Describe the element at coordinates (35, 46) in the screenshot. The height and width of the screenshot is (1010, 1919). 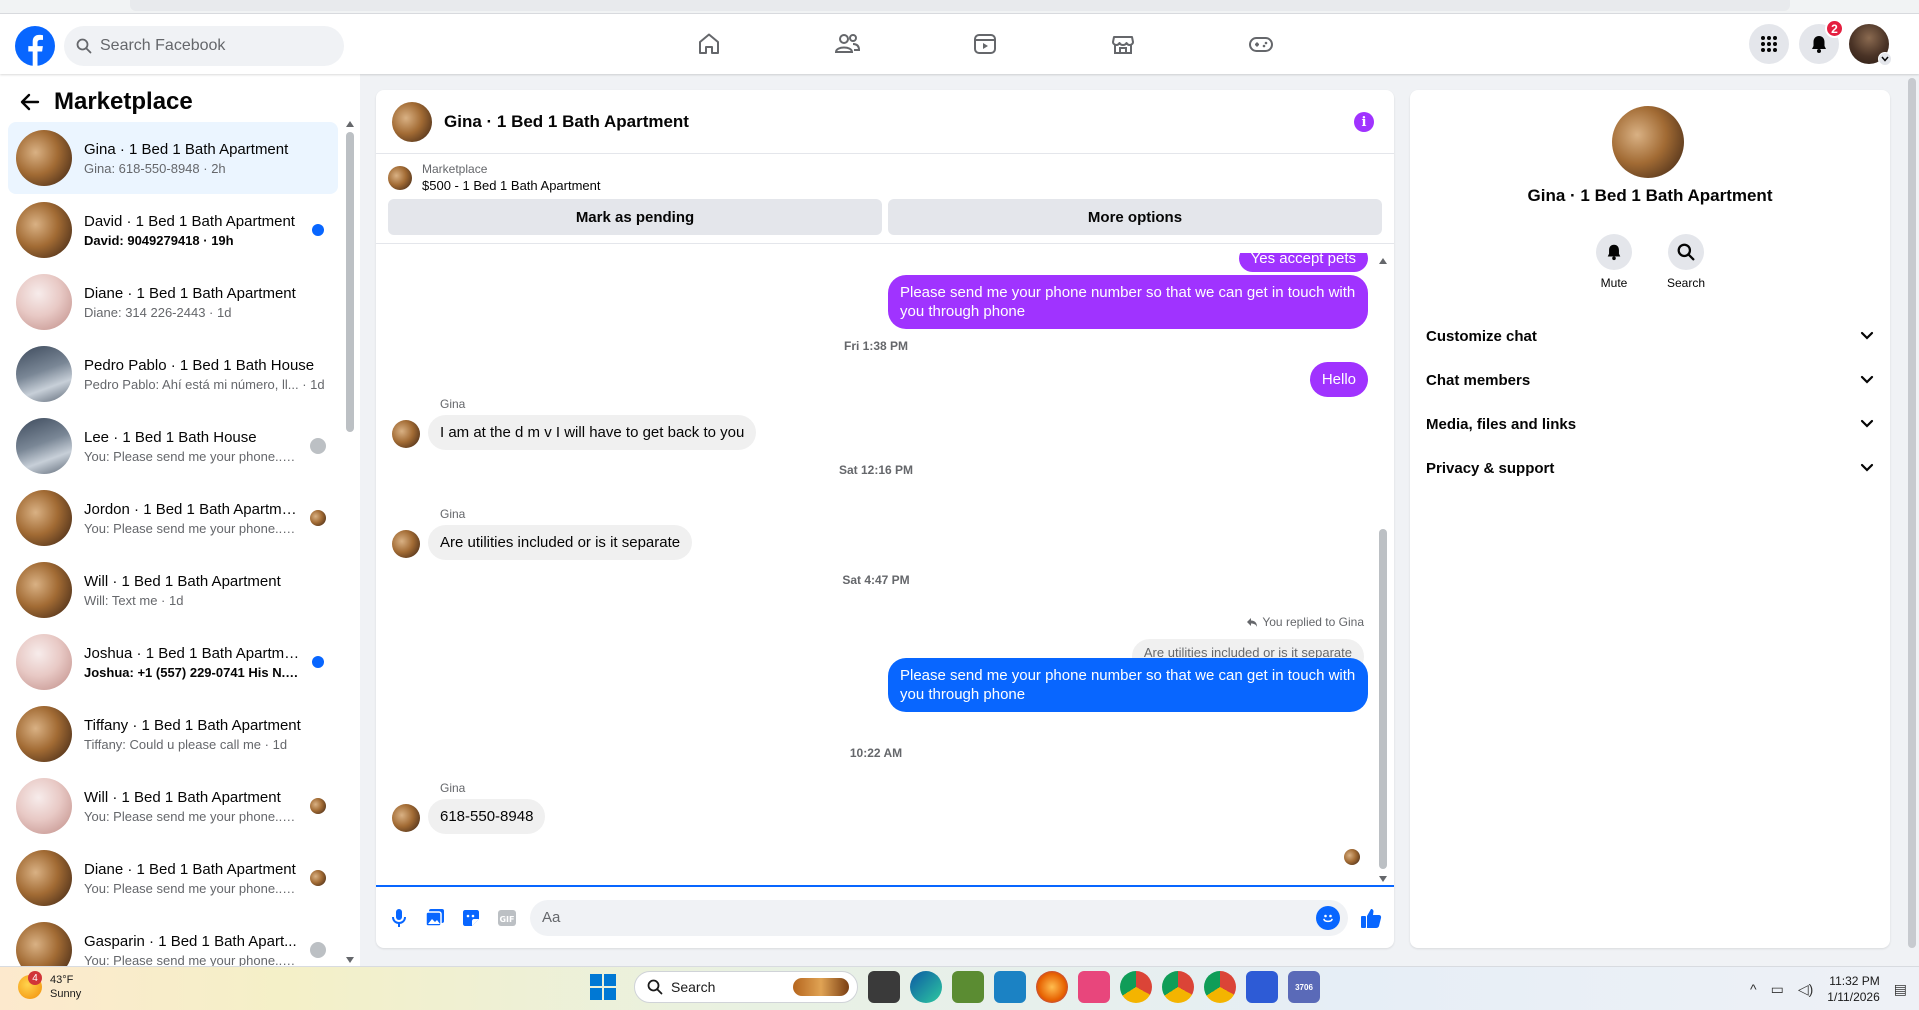
I see `facebook-logo-icon` at that location.